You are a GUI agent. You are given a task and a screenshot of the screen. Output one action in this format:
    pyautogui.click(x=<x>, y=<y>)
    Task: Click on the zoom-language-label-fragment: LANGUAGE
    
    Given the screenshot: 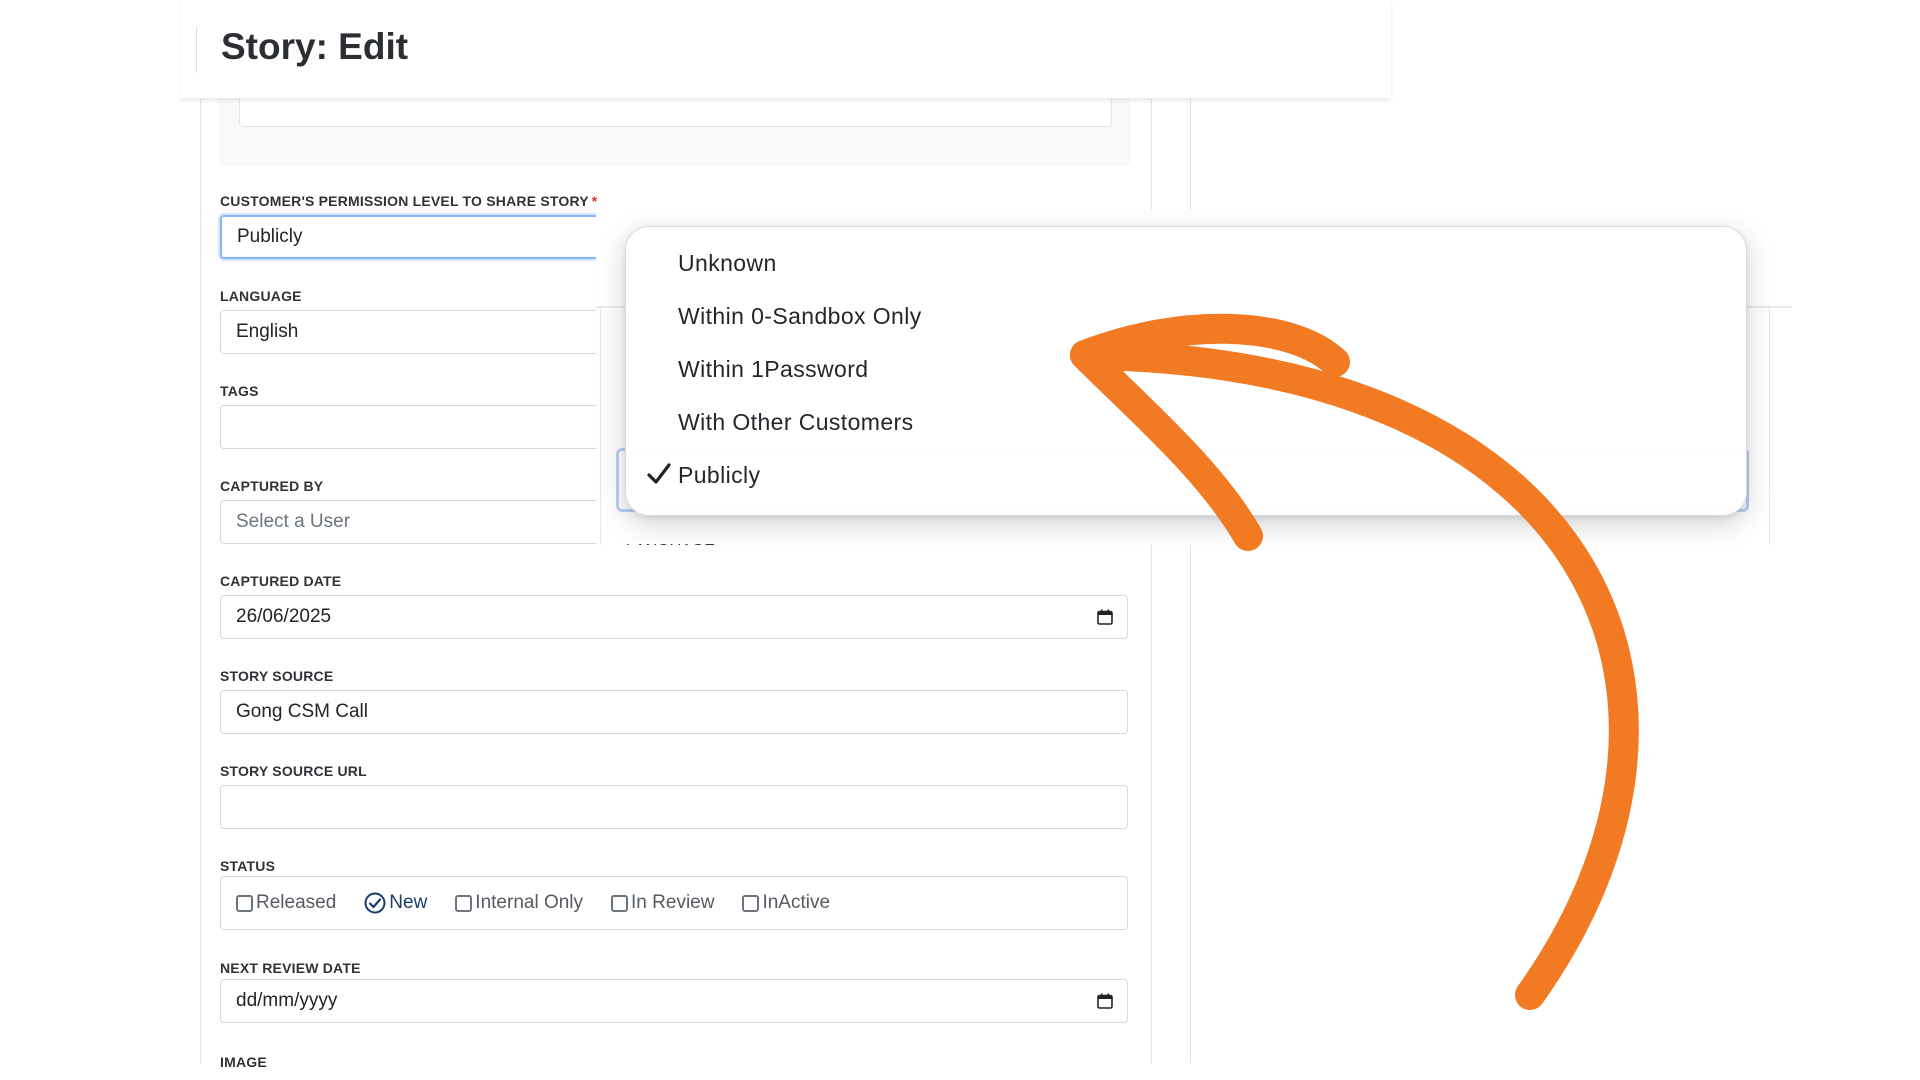 What is the action you would take?
    pyautogui.click(x=676, y=543)
    